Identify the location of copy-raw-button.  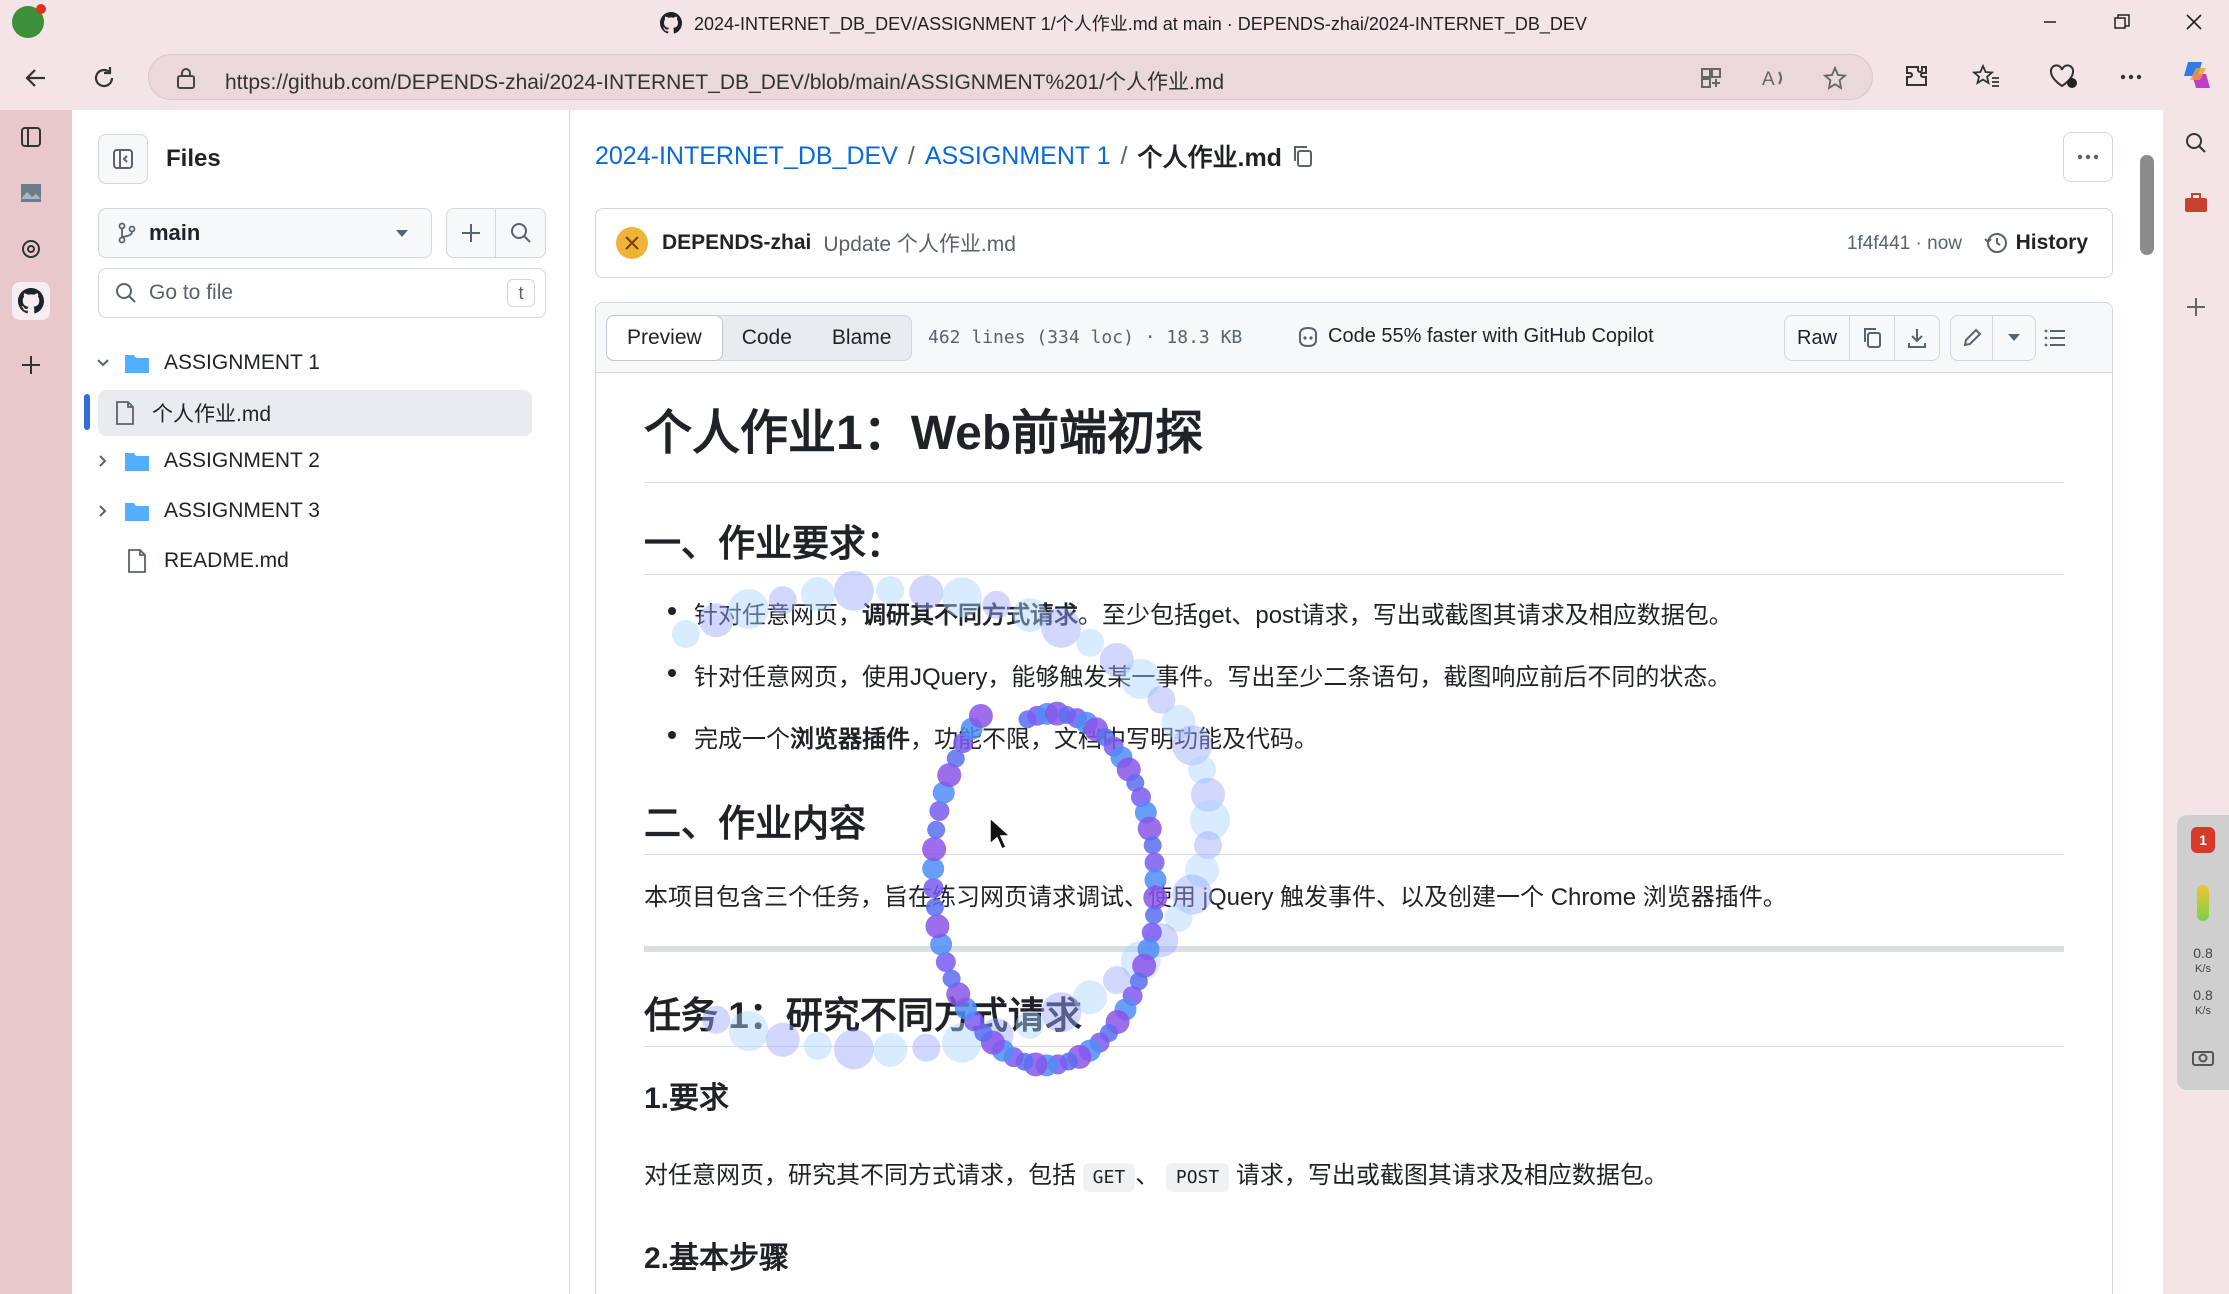
(1873, 338).